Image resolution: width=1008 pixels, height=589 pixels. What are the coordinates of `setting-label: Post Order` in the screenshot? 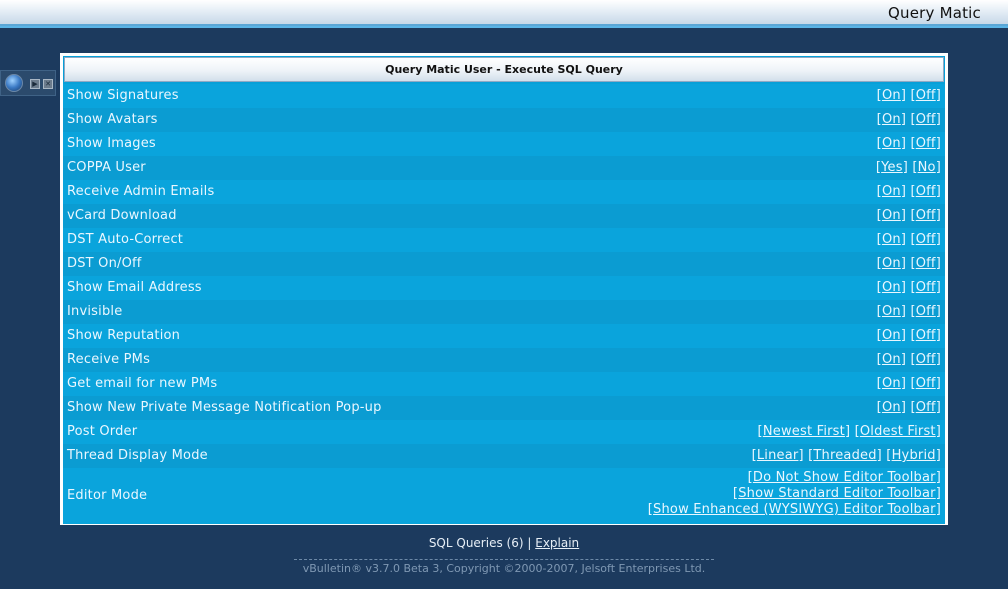 It's located at (102, 431).